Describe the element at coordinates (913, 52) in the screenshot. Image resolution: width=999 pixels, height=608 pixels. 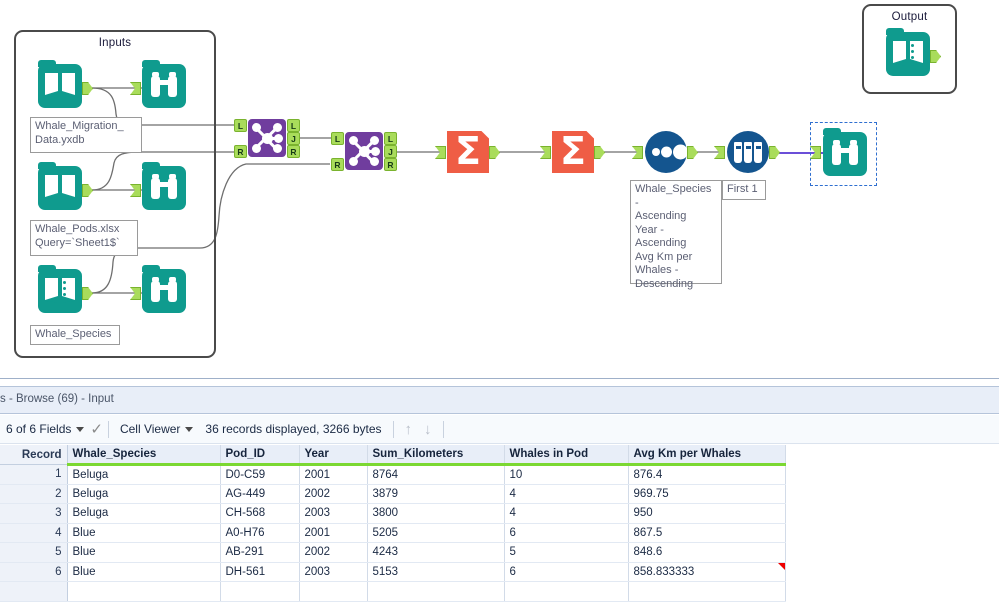
I see `output-data-tool` at that location.